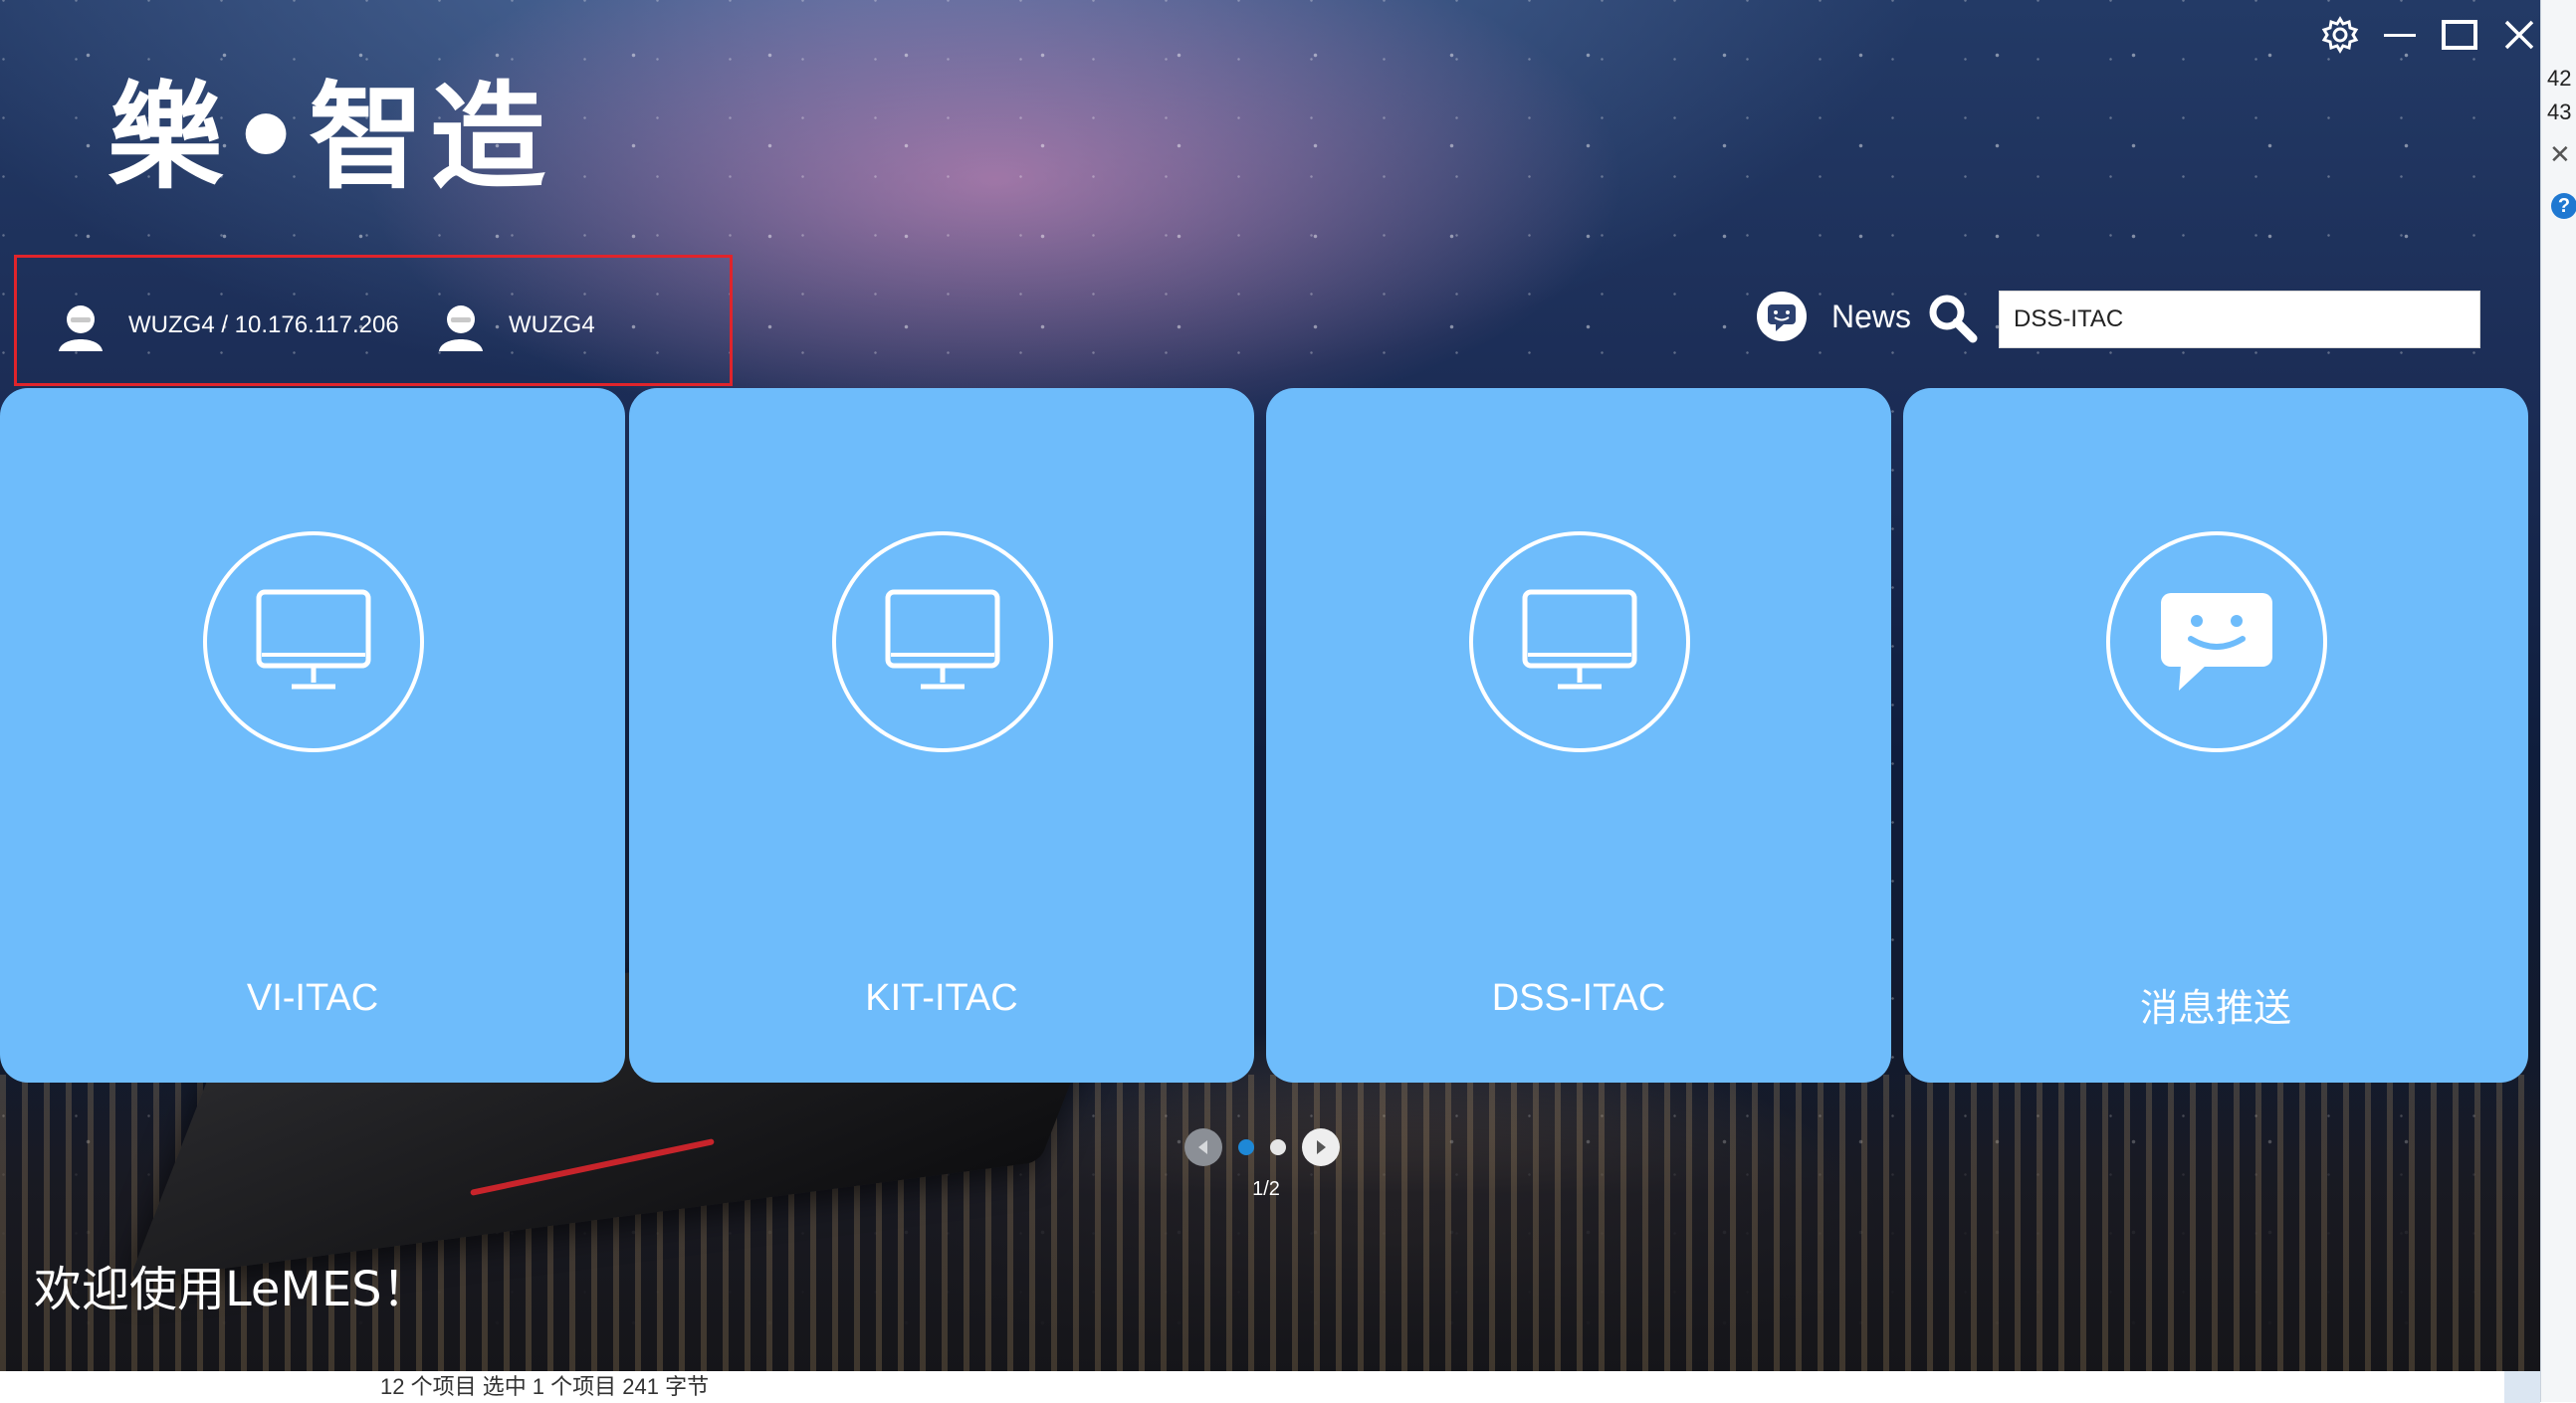 The width and height of the screenshot is (2576, 1403). What do you see at coordinates (2559, 78) in the screenshot?
I see `background-number: 42` at bounding box center [2559, 78].